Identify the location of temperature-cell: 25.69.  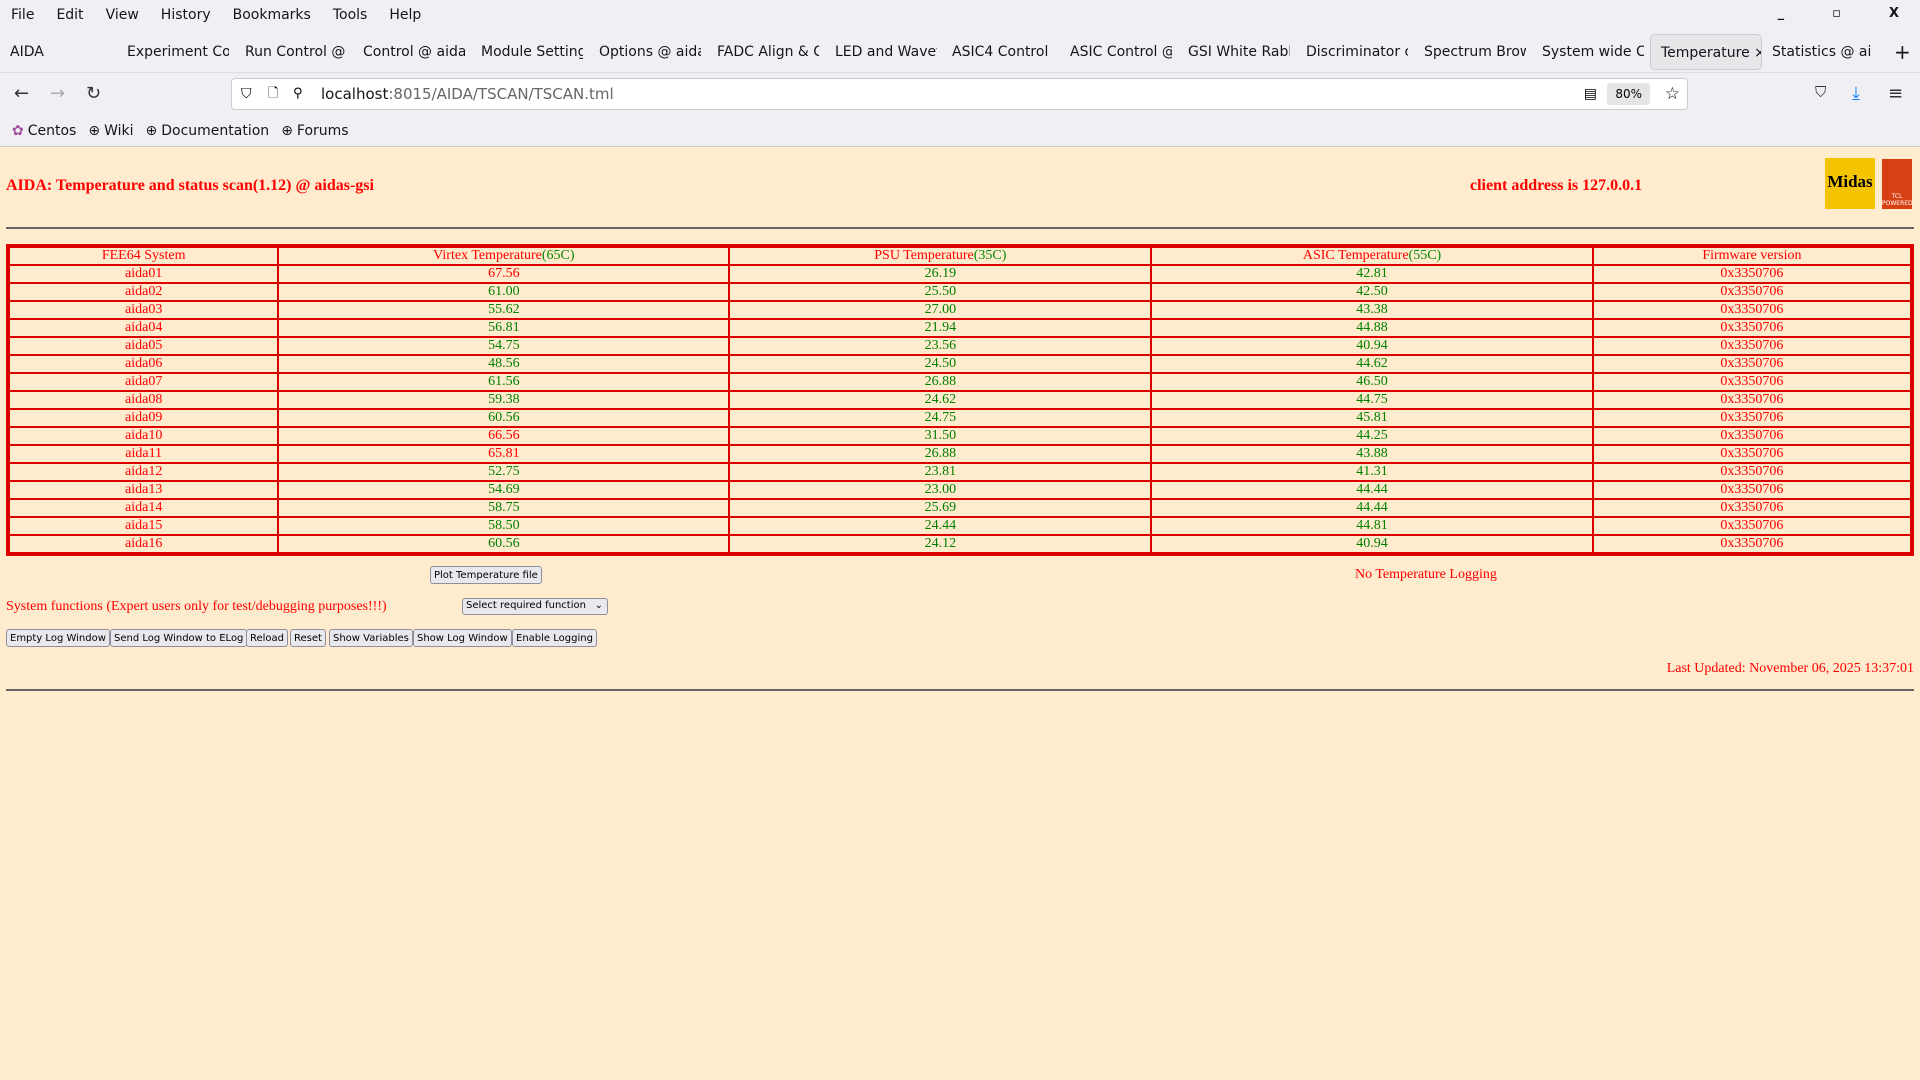
(940, 508).